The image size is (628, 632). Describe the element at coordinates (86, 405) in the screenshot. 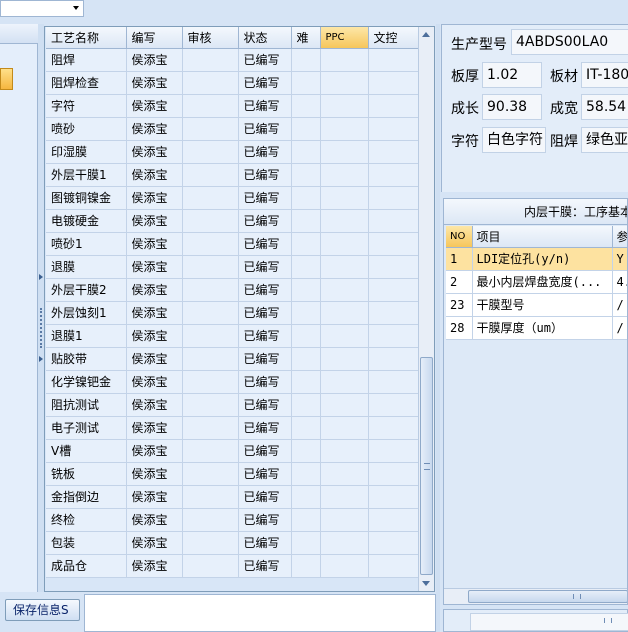

I see `cell-process-name: 阻抗测试` at that location.